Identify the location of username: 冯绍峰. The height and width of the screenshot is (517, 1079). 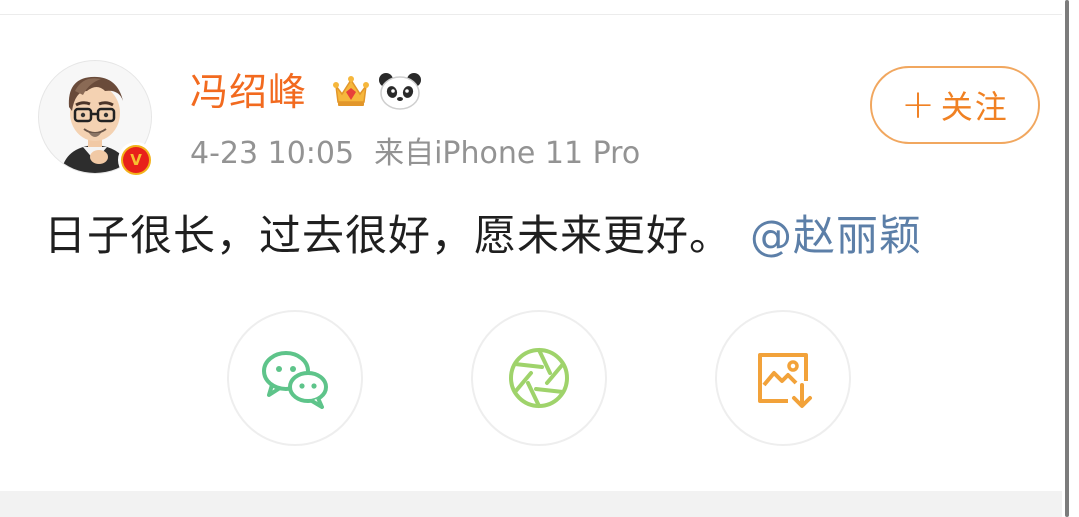
(248, 92).